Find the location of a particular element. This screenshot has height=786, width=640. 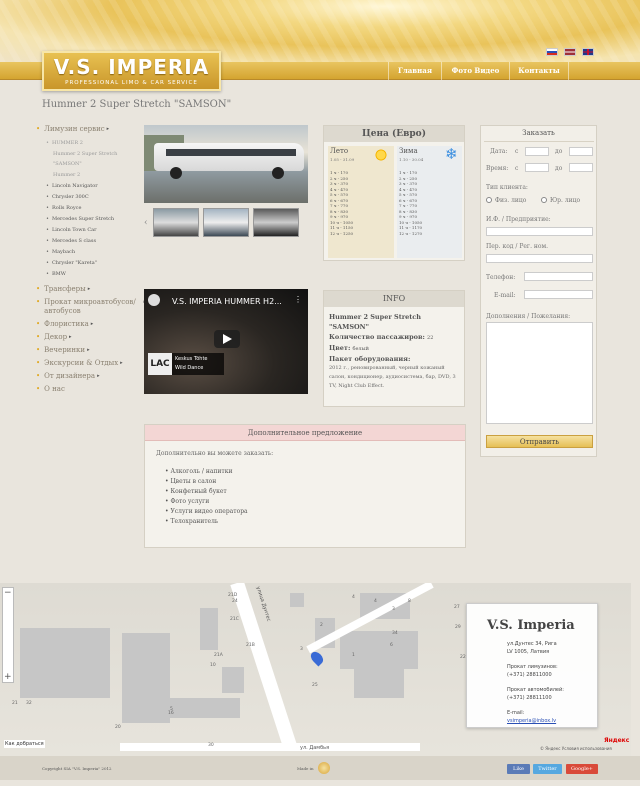

extra-item: • Конфетный букет is located at coordinates (206, 492).